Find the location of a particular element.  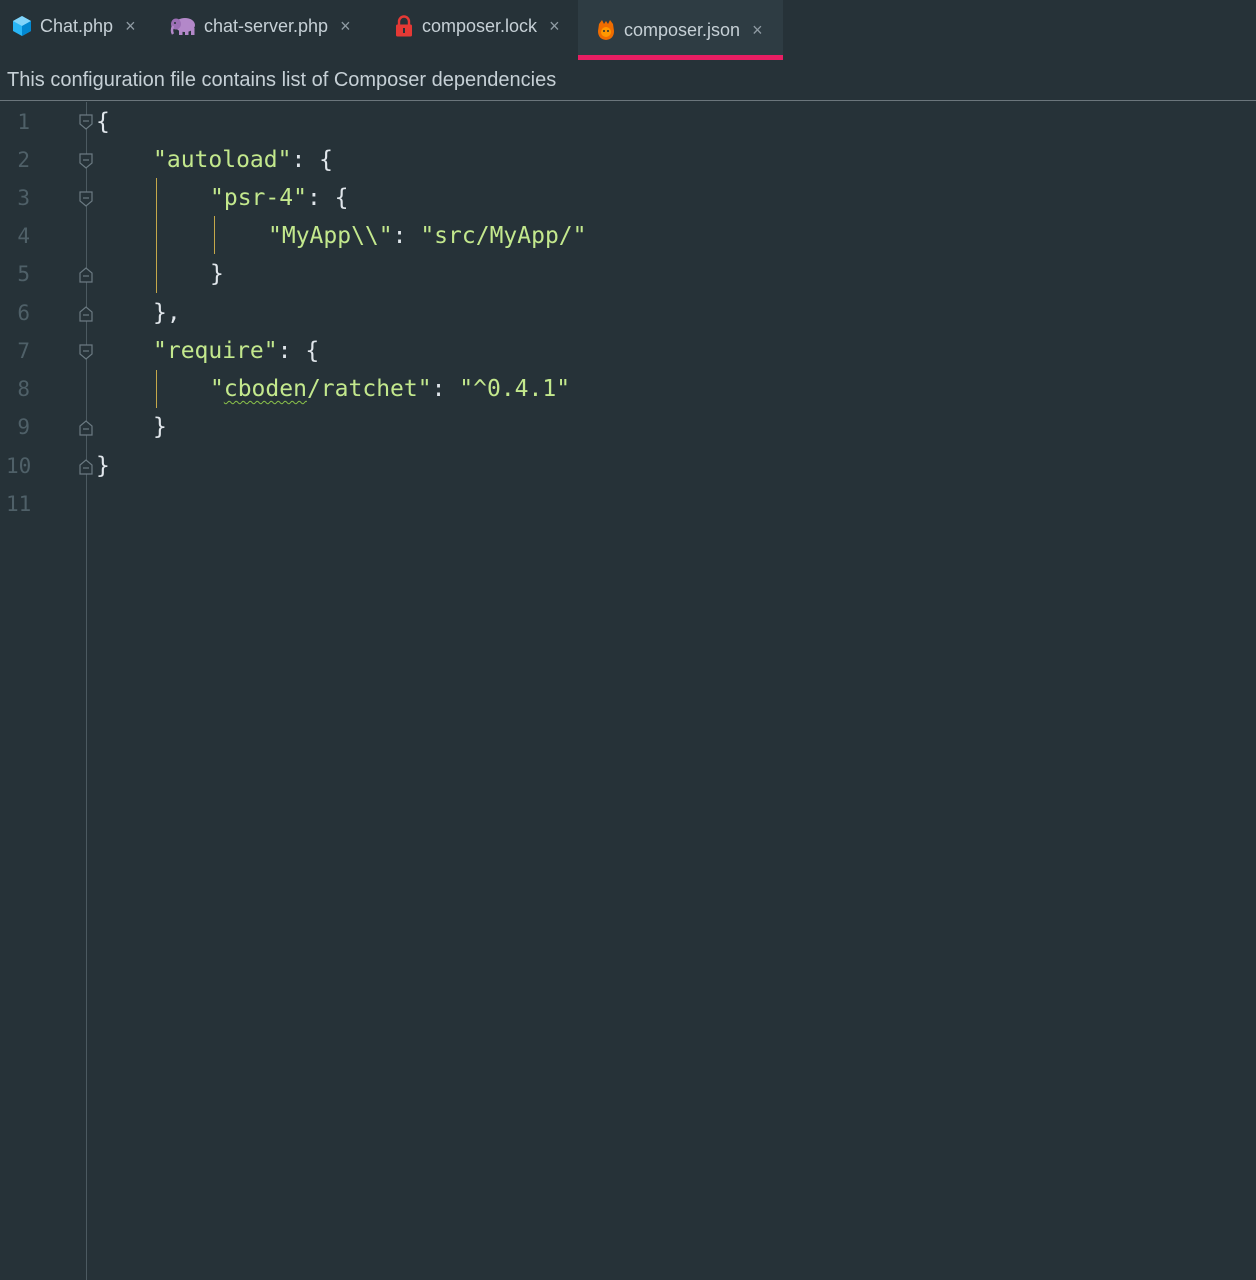

json-key: "psr-4" is located at coordinates (258, 198).